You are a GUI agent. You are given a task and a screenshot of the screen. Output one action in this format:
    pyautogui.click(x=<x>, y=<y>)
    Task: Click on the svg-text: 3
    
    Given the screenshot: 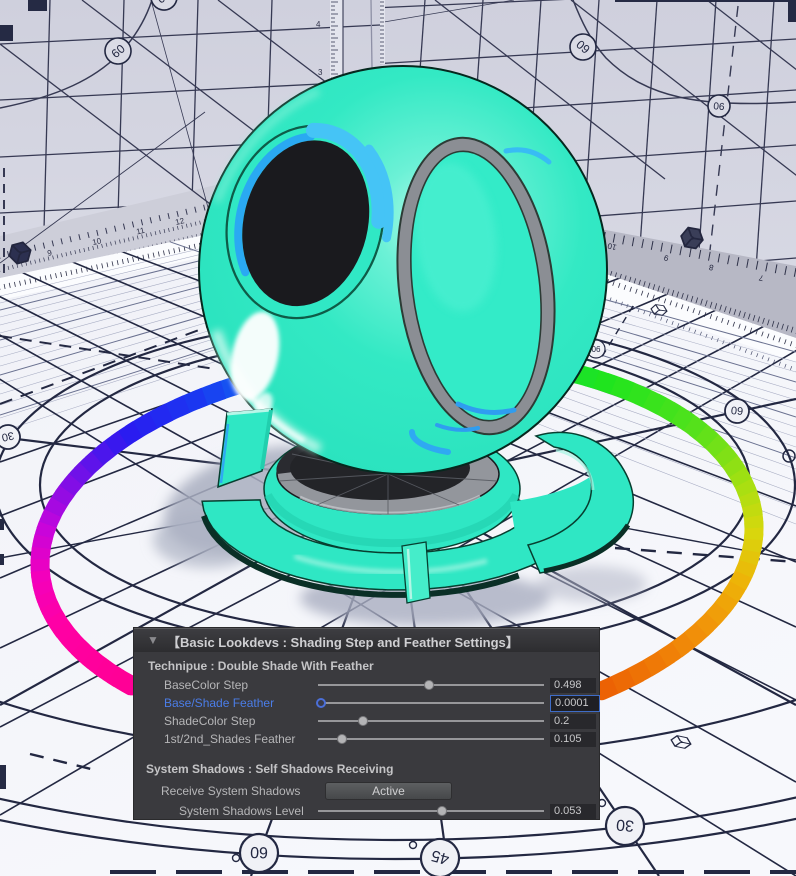 What is the action you would take?
    pyautogui.click(x=320, y=72)
    